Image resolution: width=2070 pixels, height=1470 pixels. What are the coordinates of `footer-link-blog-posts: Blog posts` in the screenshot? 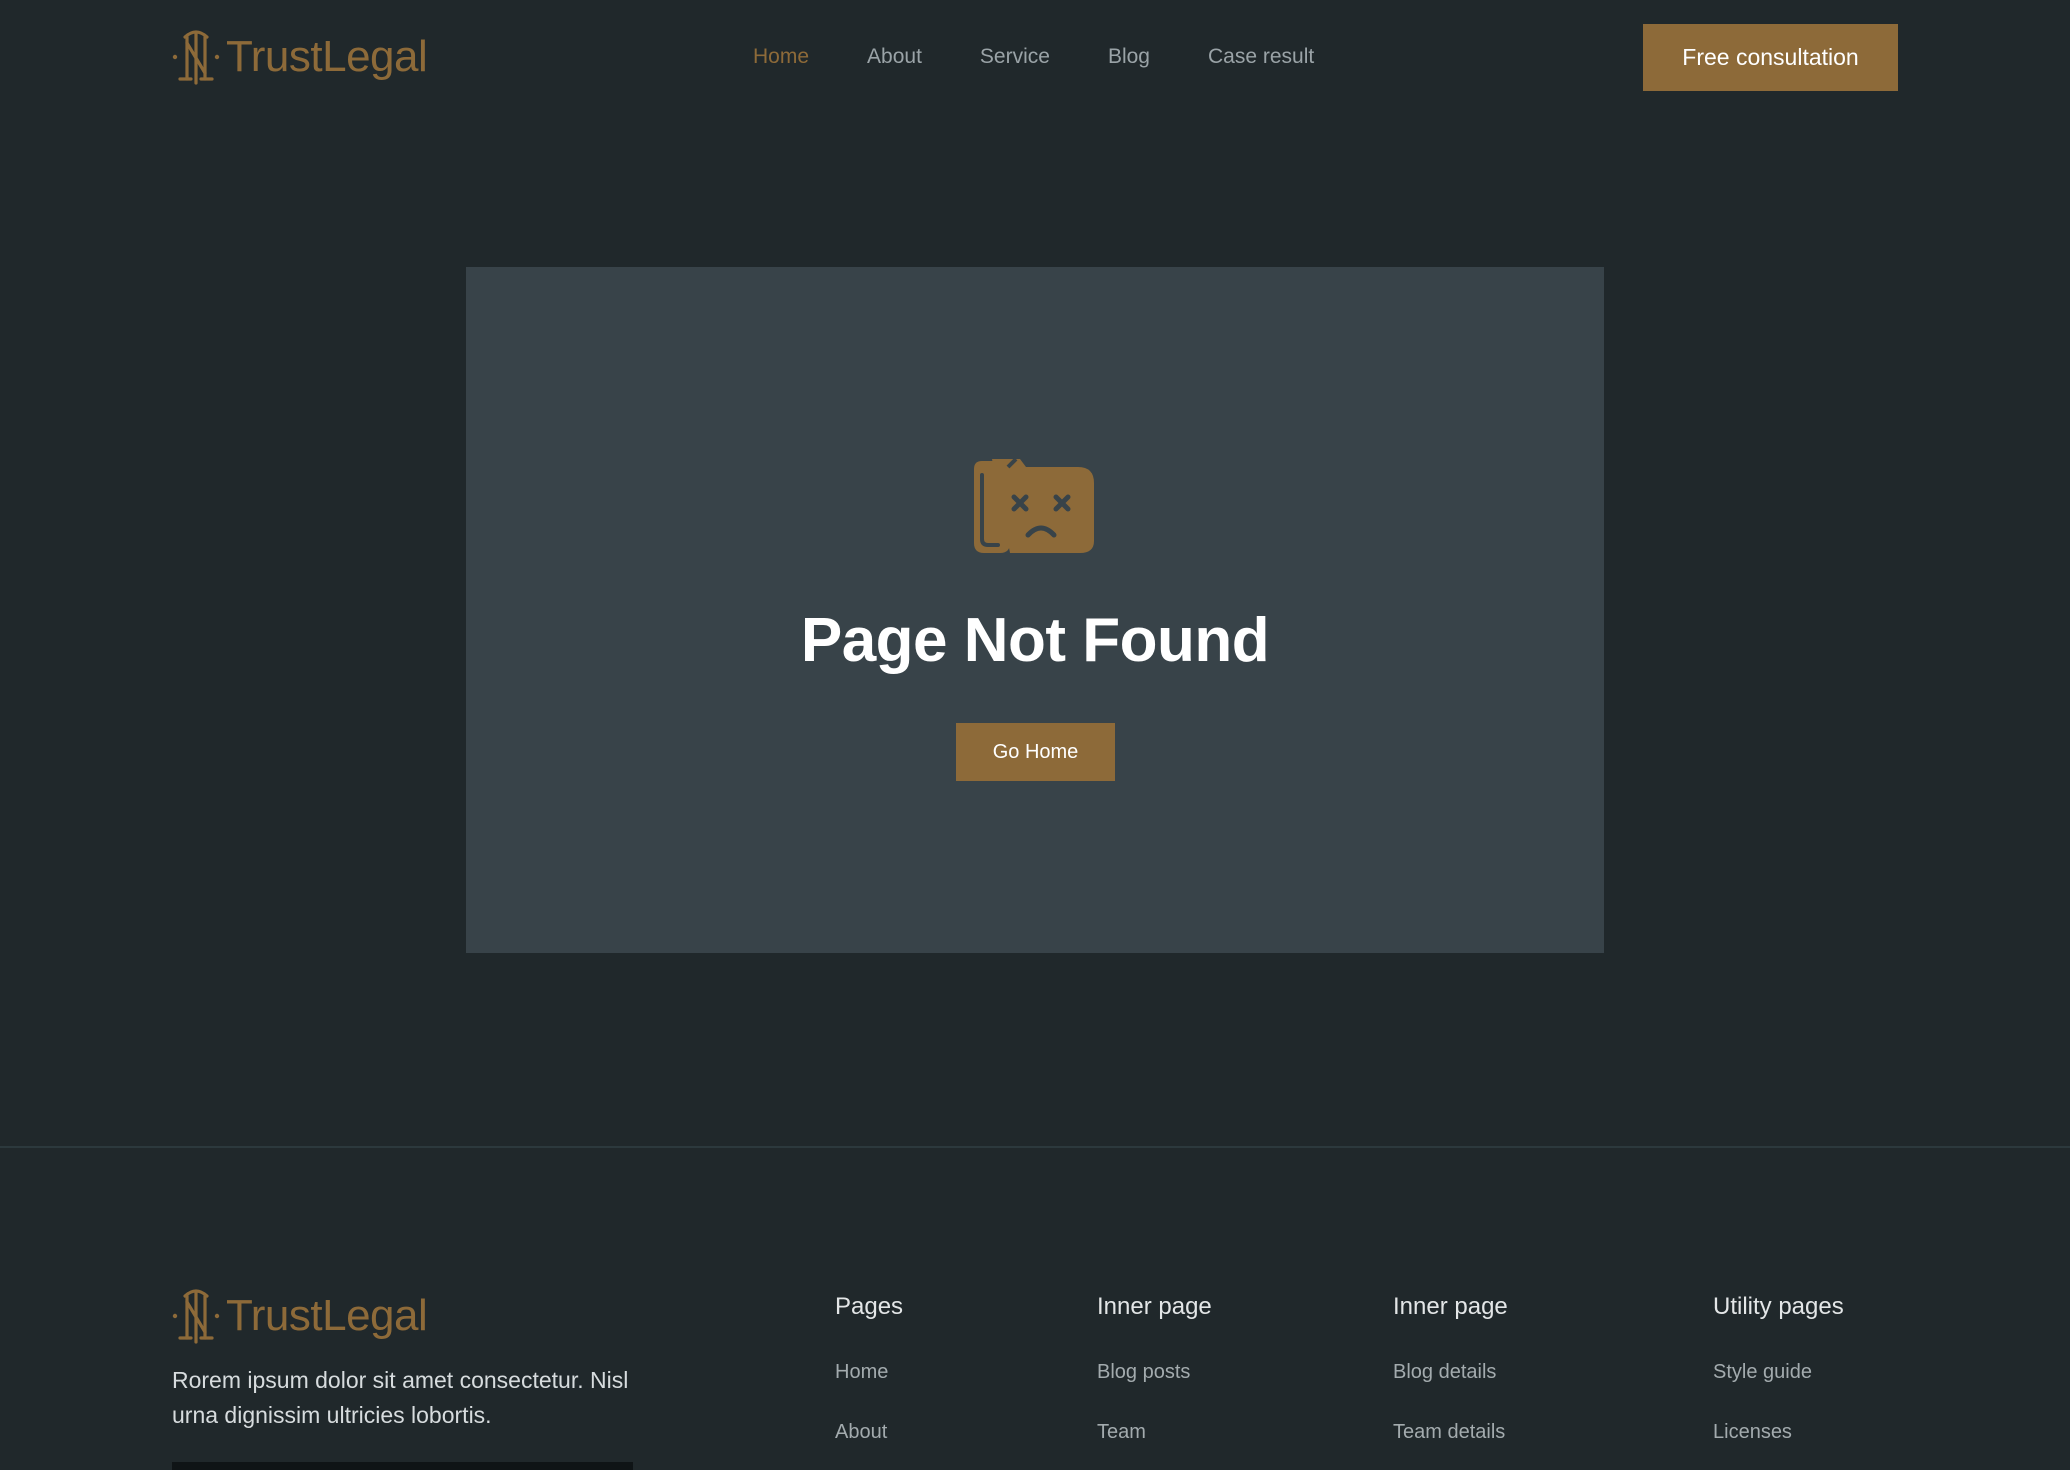 It's located at (1154, 1372).